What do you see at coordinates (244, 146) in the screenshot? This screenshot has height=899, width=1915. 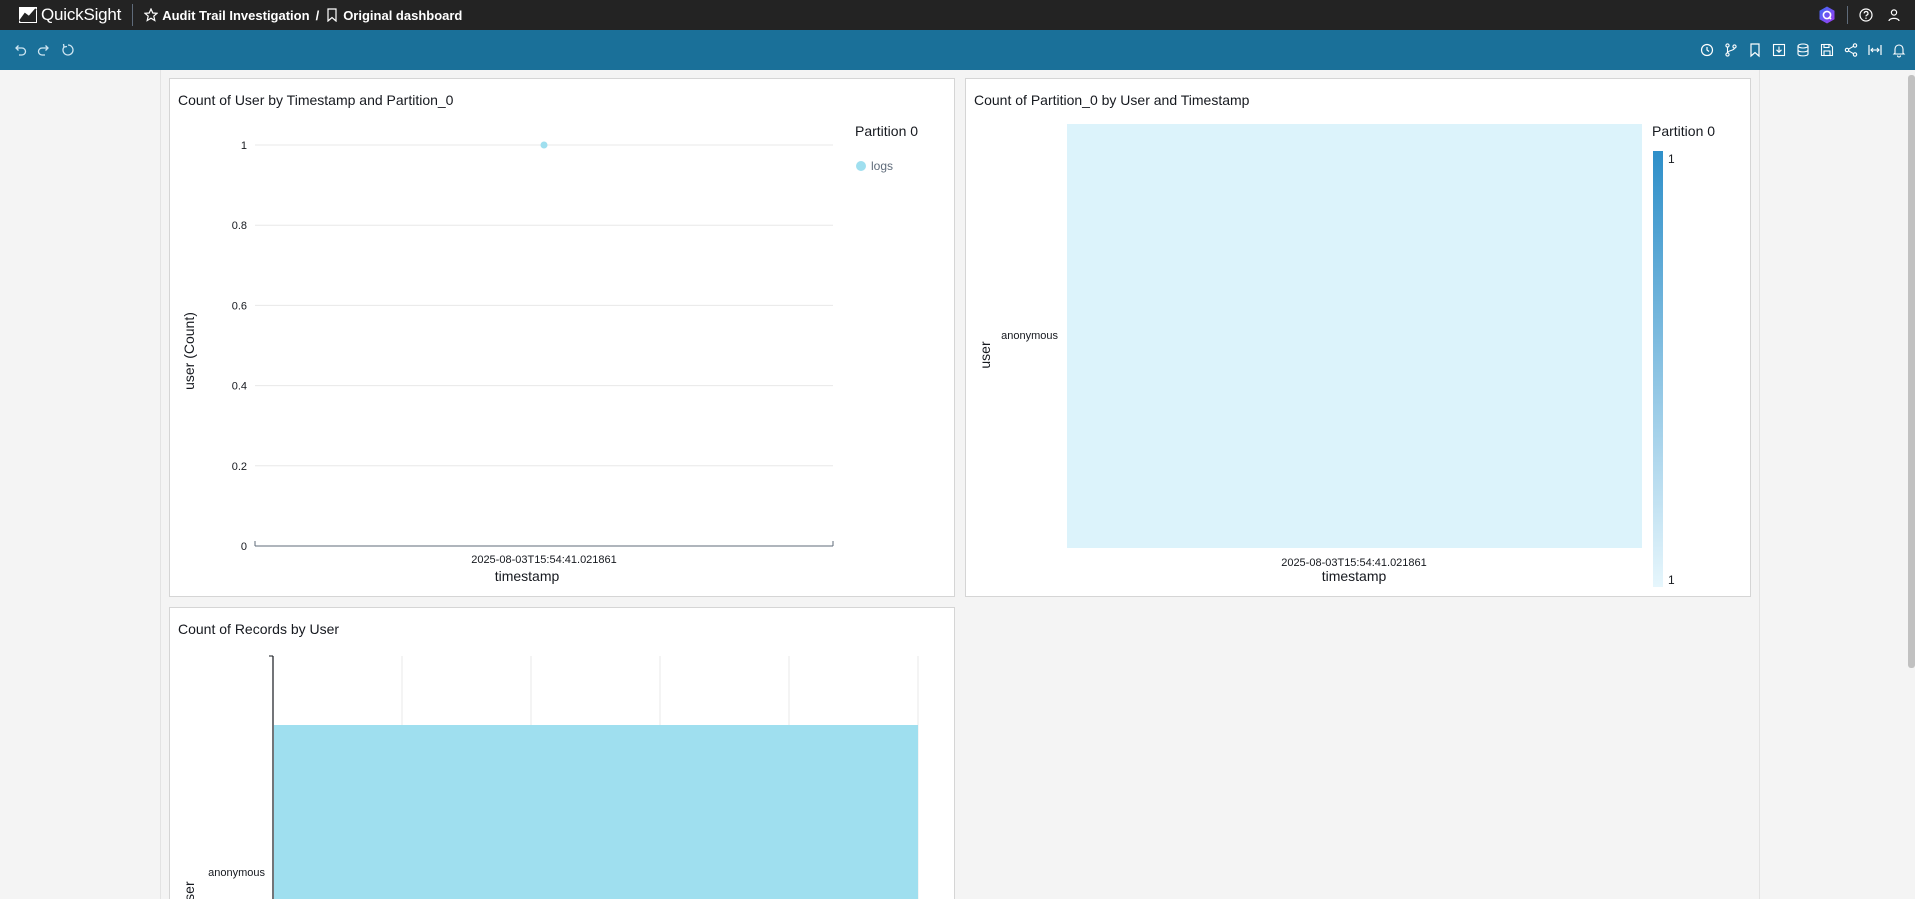 I see `y-tick-label: 1` at bounding box center [244, 146].